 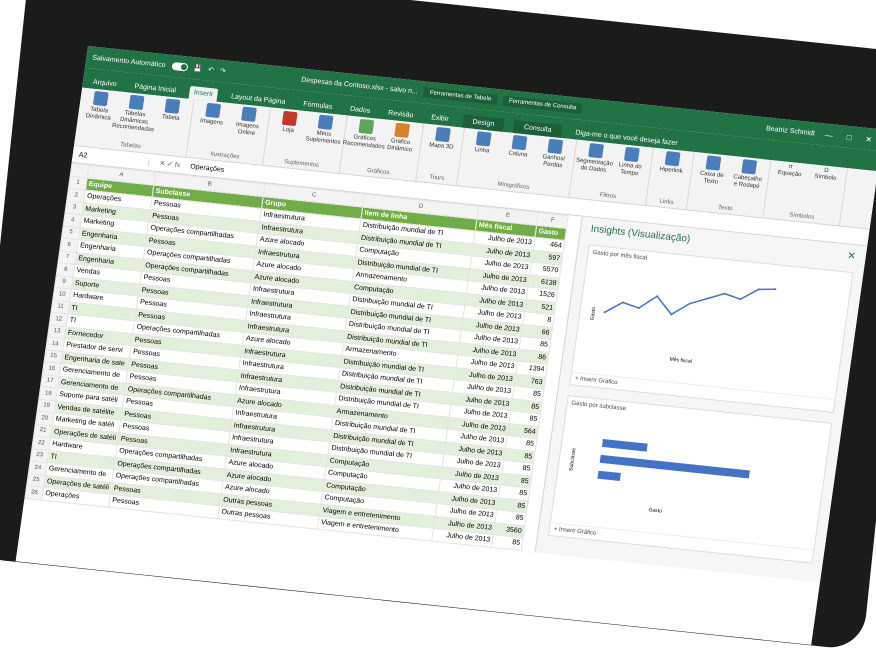 What do you see at coordinates (555, 146) in the screenshot?
I see `sparkline-winloss-icon` at bounding box center [555, 146].